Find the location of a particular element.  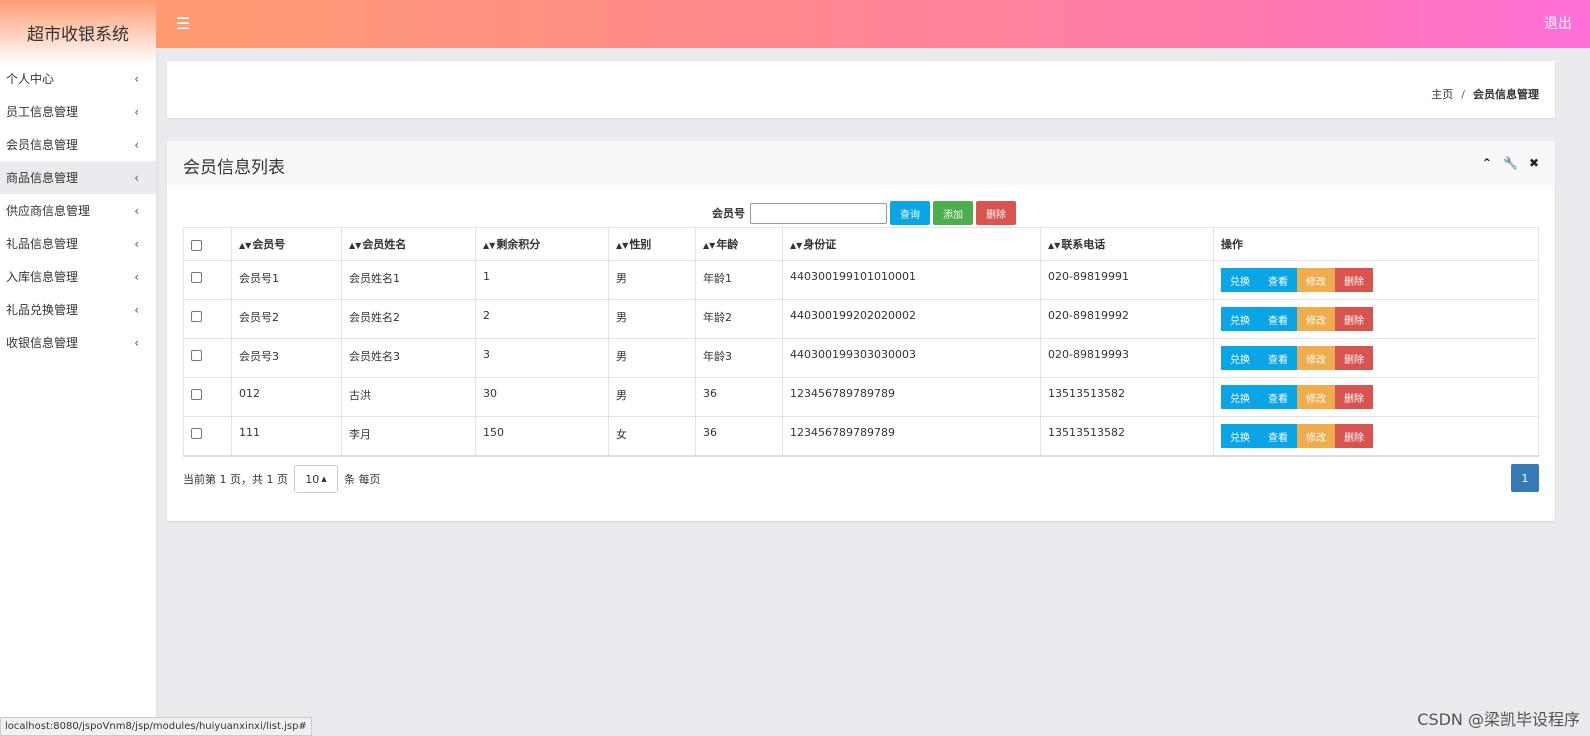

sidebar-item-gift-exchange: 礼品兑换管理 ‹ is located at coordinates (78, 309).